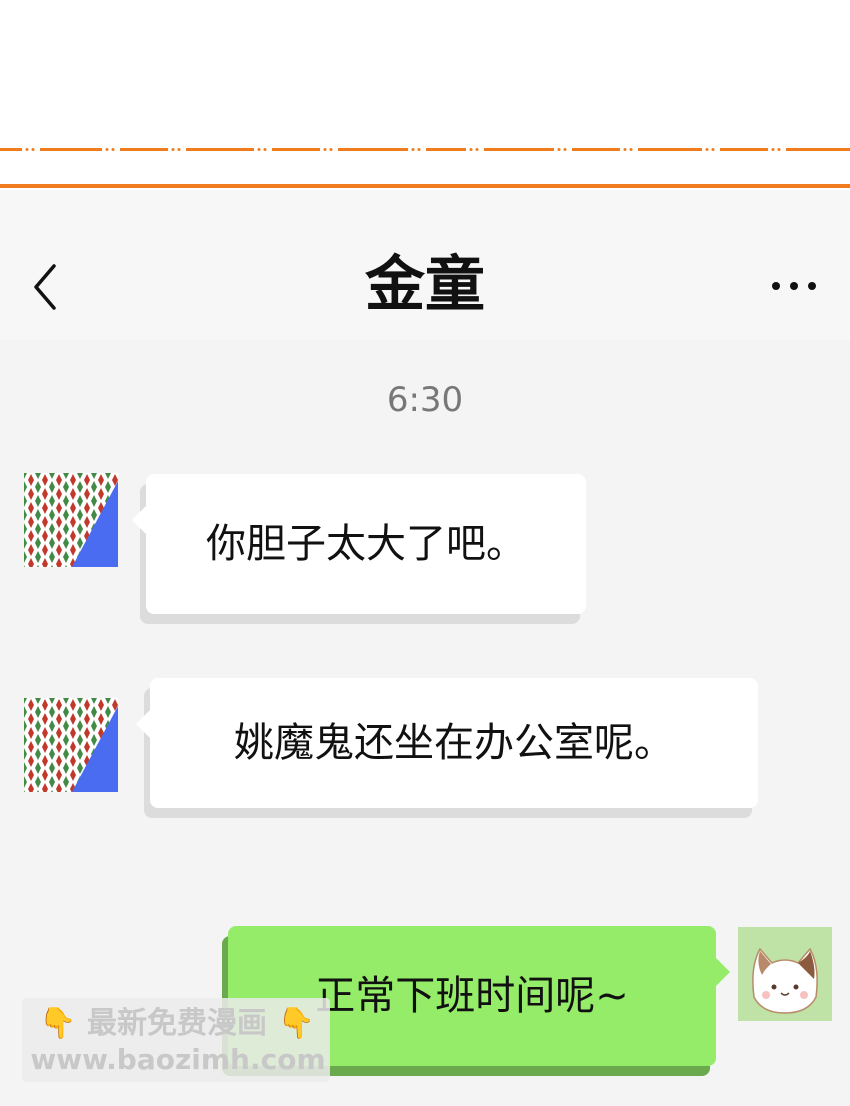 Image resolution: width=850 pixels, height=1106 pixels. I want to click on message-bubble-contact: 姚魔鬼还坐在办公室呢。, so click(447, 743).